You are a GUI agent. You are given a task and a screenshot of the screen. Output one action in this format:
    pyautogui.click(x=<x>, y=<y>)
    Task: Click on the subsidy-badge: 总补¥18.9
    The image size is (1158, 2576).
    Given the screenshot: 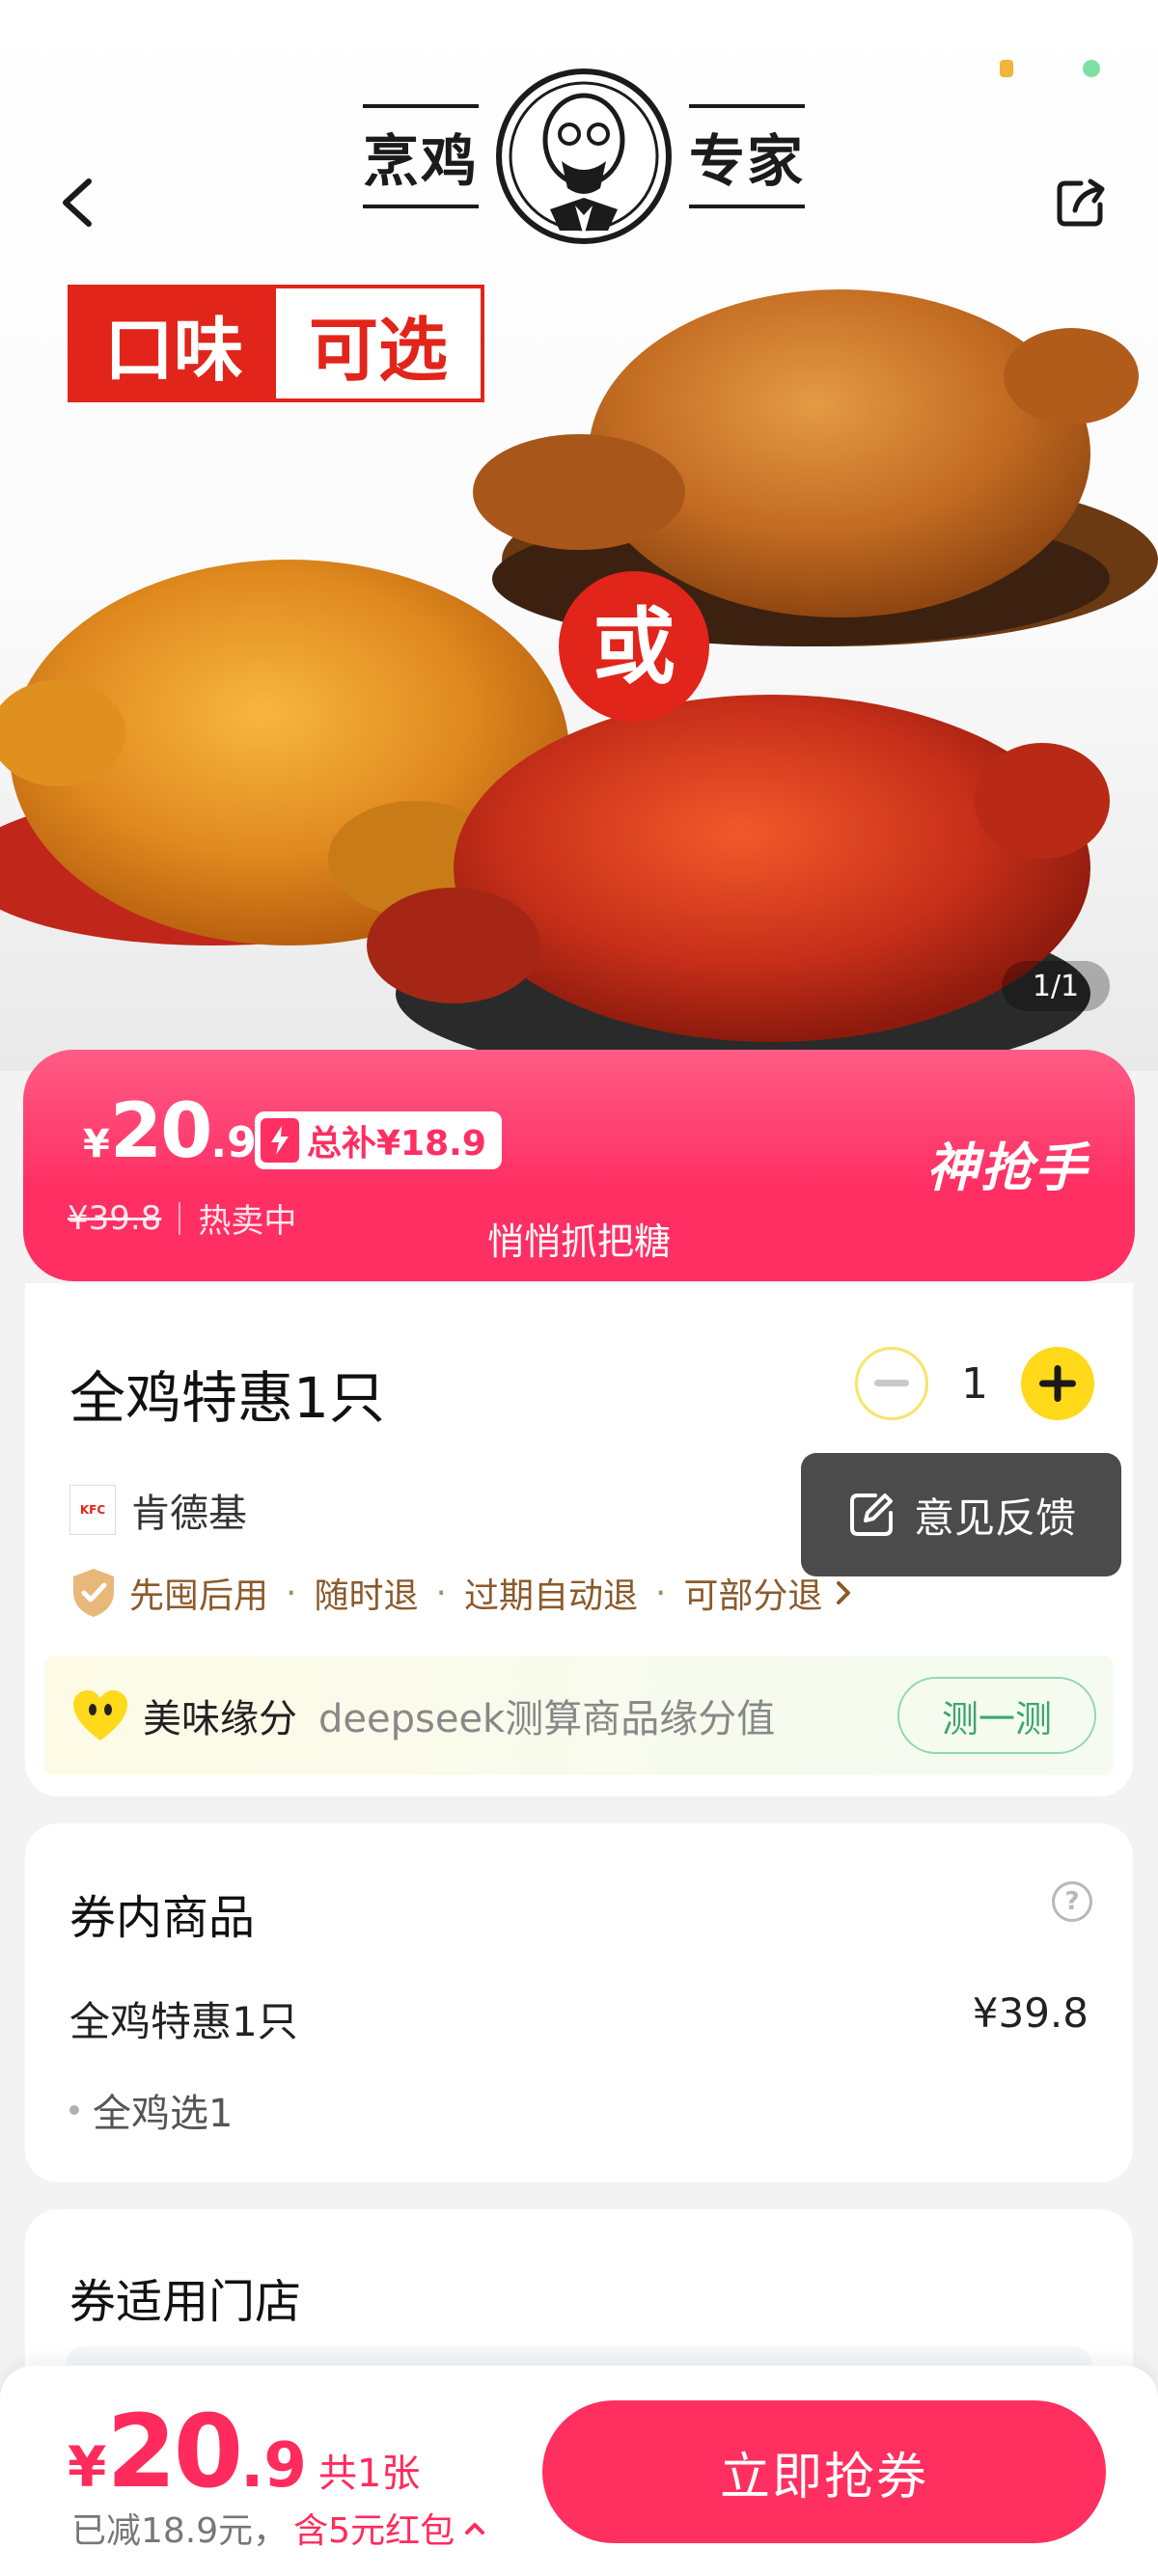 What is the action you would take?
    pyautogui.click(x=378, y=1140)
    